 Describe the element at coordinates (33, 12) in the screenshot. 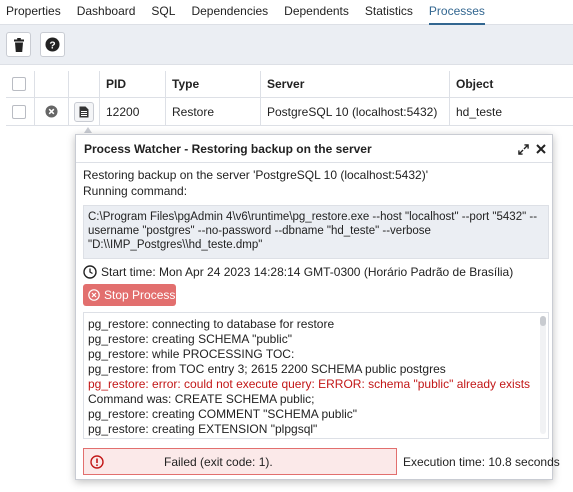

I see `tab-properties: Properties` at that location.